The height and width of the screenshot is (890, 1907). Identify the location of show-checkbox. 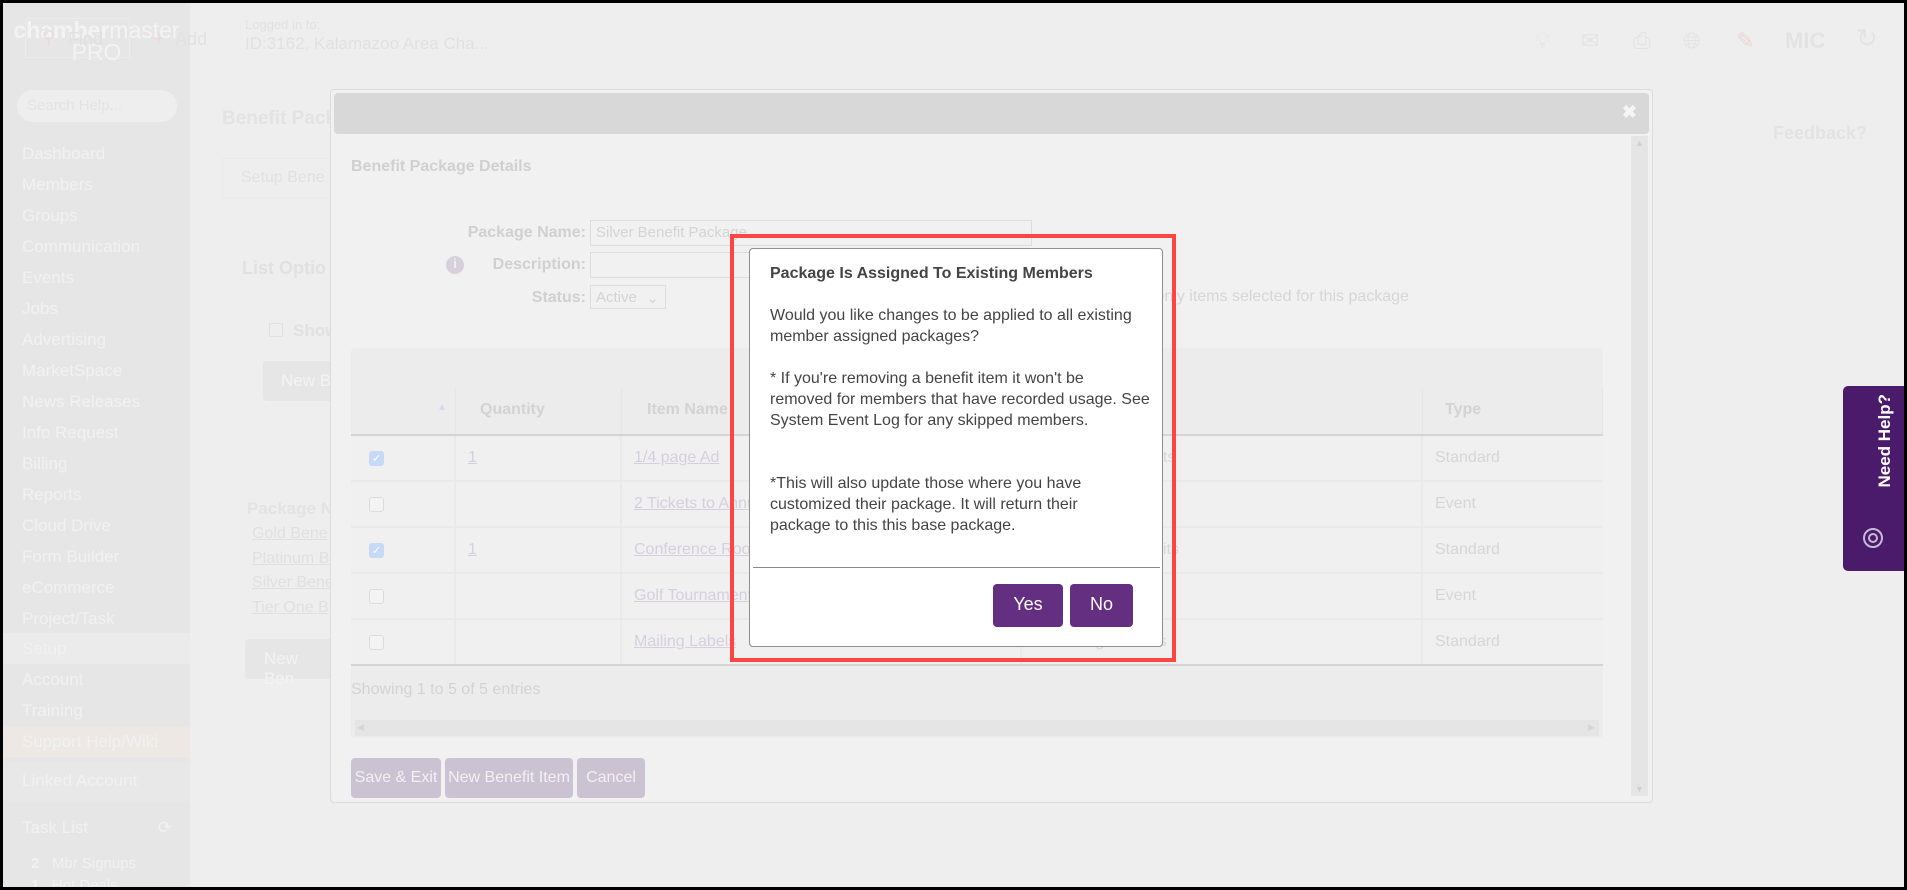
(276, 330).